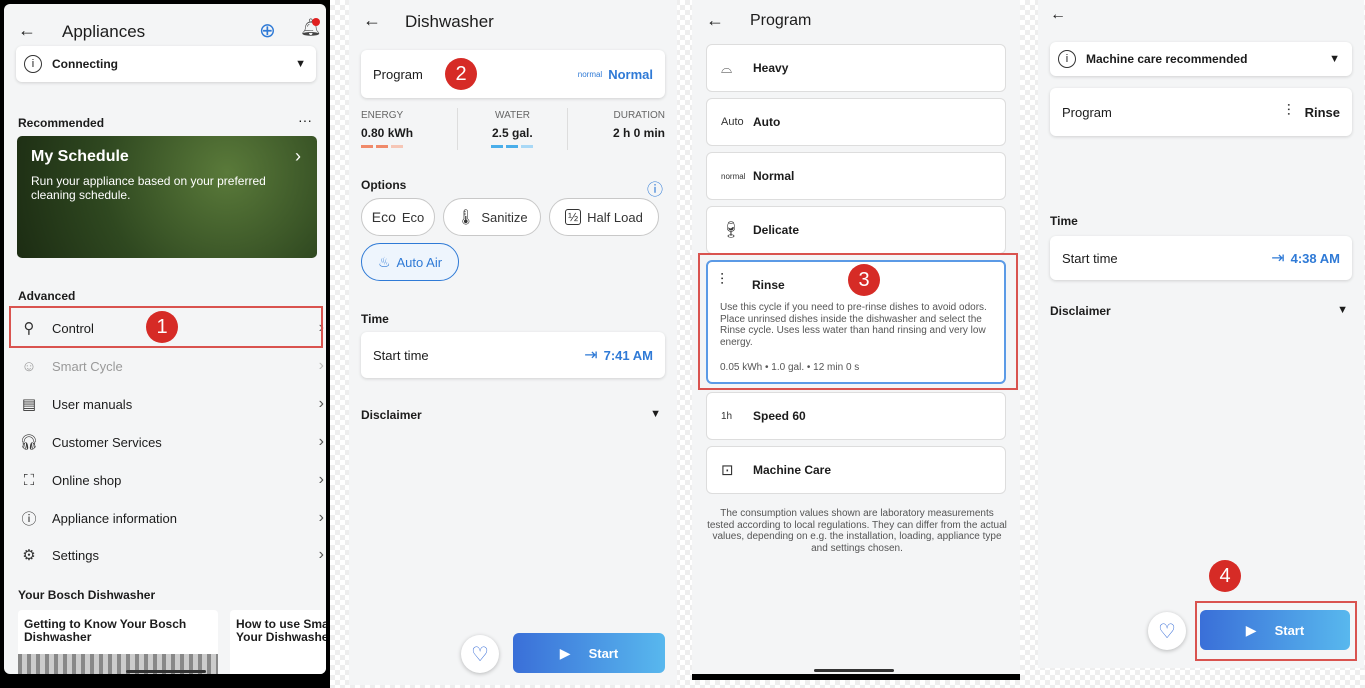 The image size is (1365, 688). I want to click on article-title: Getting to Know Your Bosch Dishwasher, so click(105, 630).